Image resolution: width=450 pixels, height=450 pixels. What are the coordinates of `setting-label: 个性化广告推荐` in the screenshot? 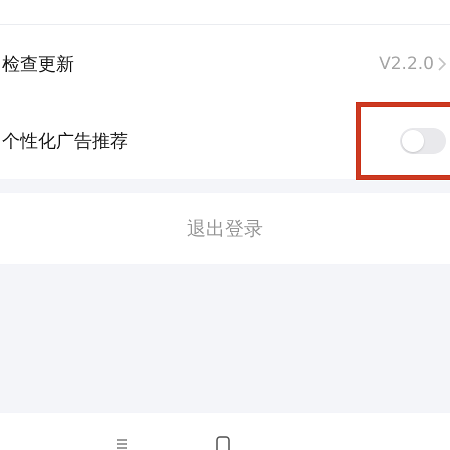 It's located at (65, 141).